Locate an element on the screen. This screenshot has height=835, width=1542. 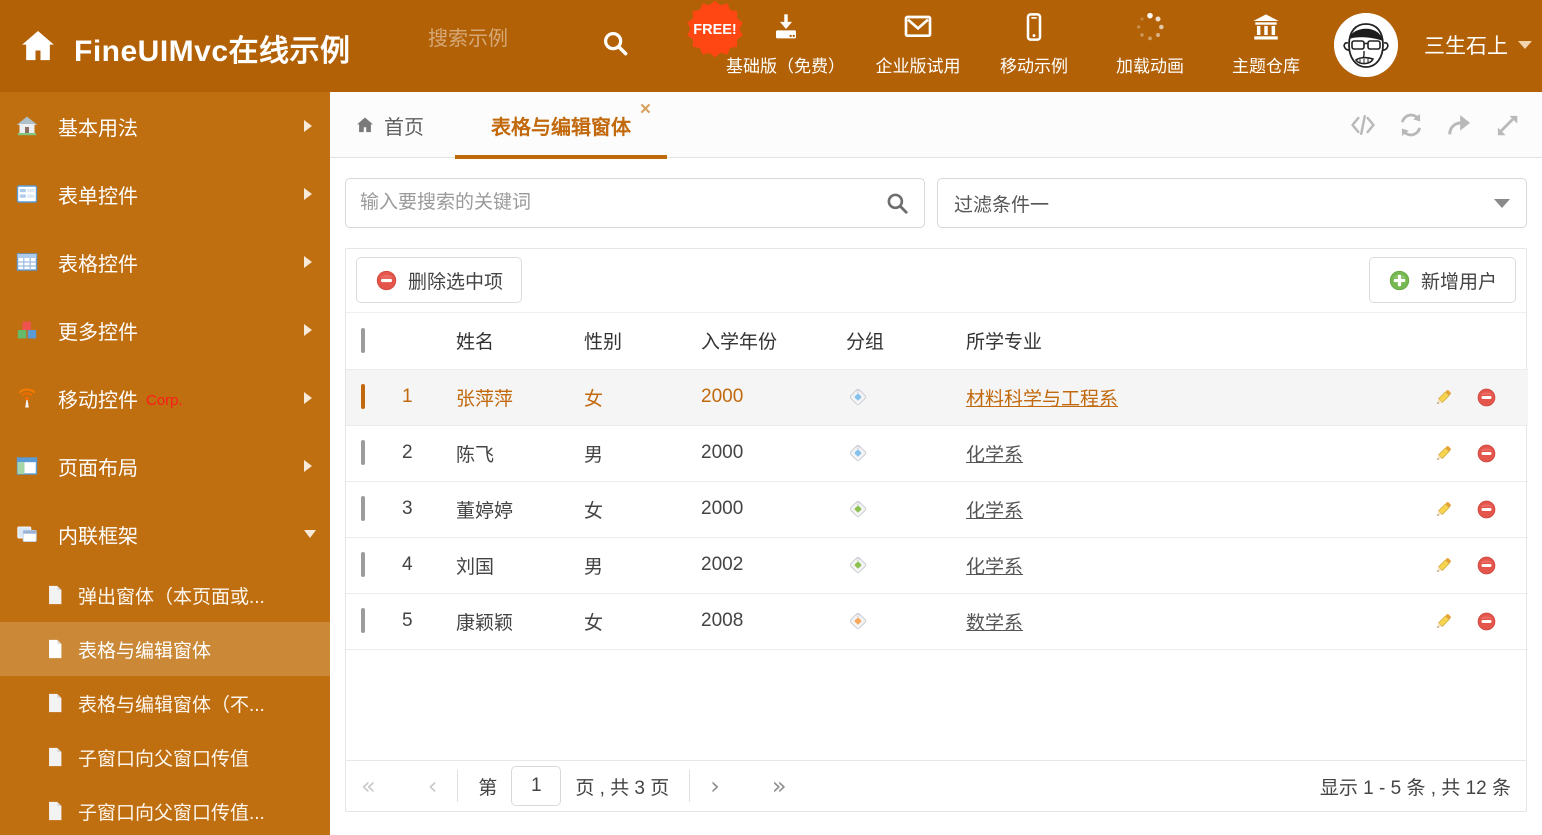
pager-last-button: » is located at coordinates (779, 786).